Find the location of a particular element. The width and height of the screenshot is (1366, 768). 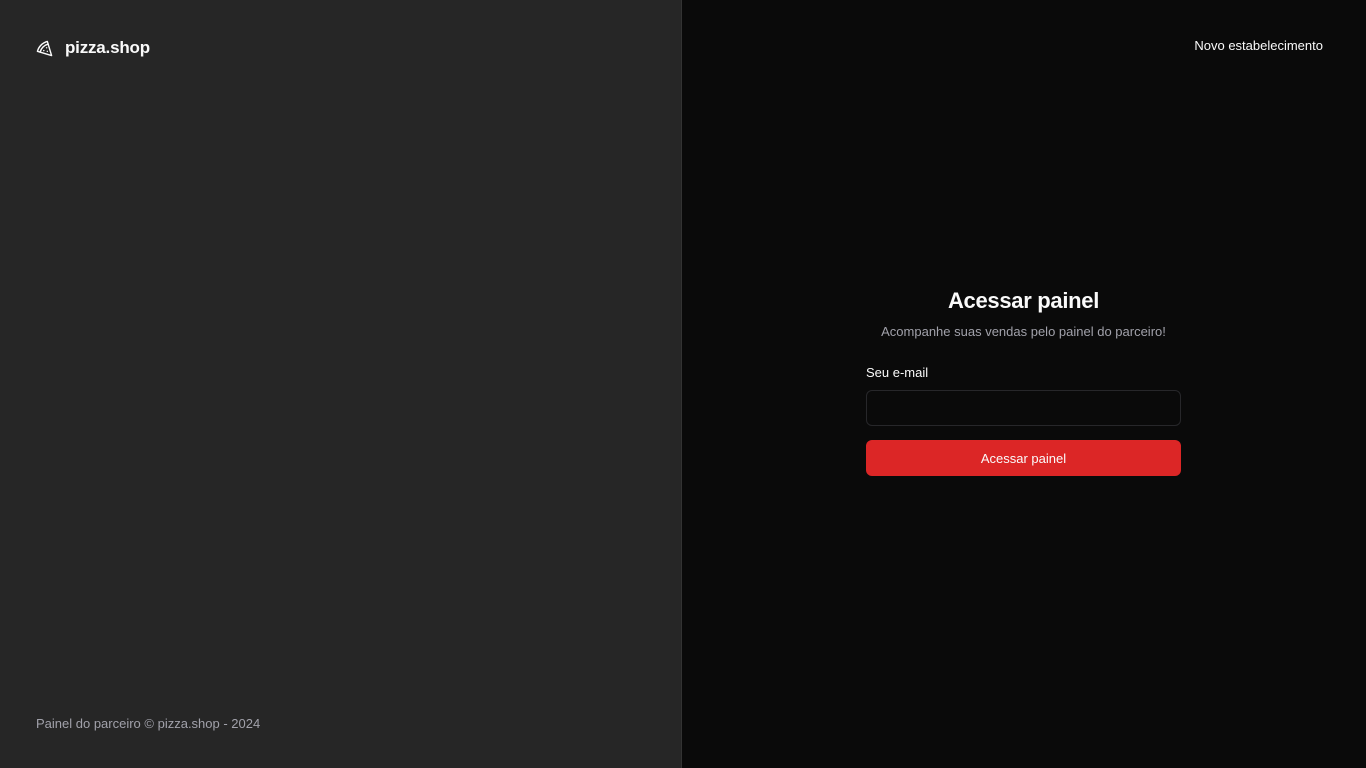

email-label: Seu e-mail is located at coordinates (897, 372).